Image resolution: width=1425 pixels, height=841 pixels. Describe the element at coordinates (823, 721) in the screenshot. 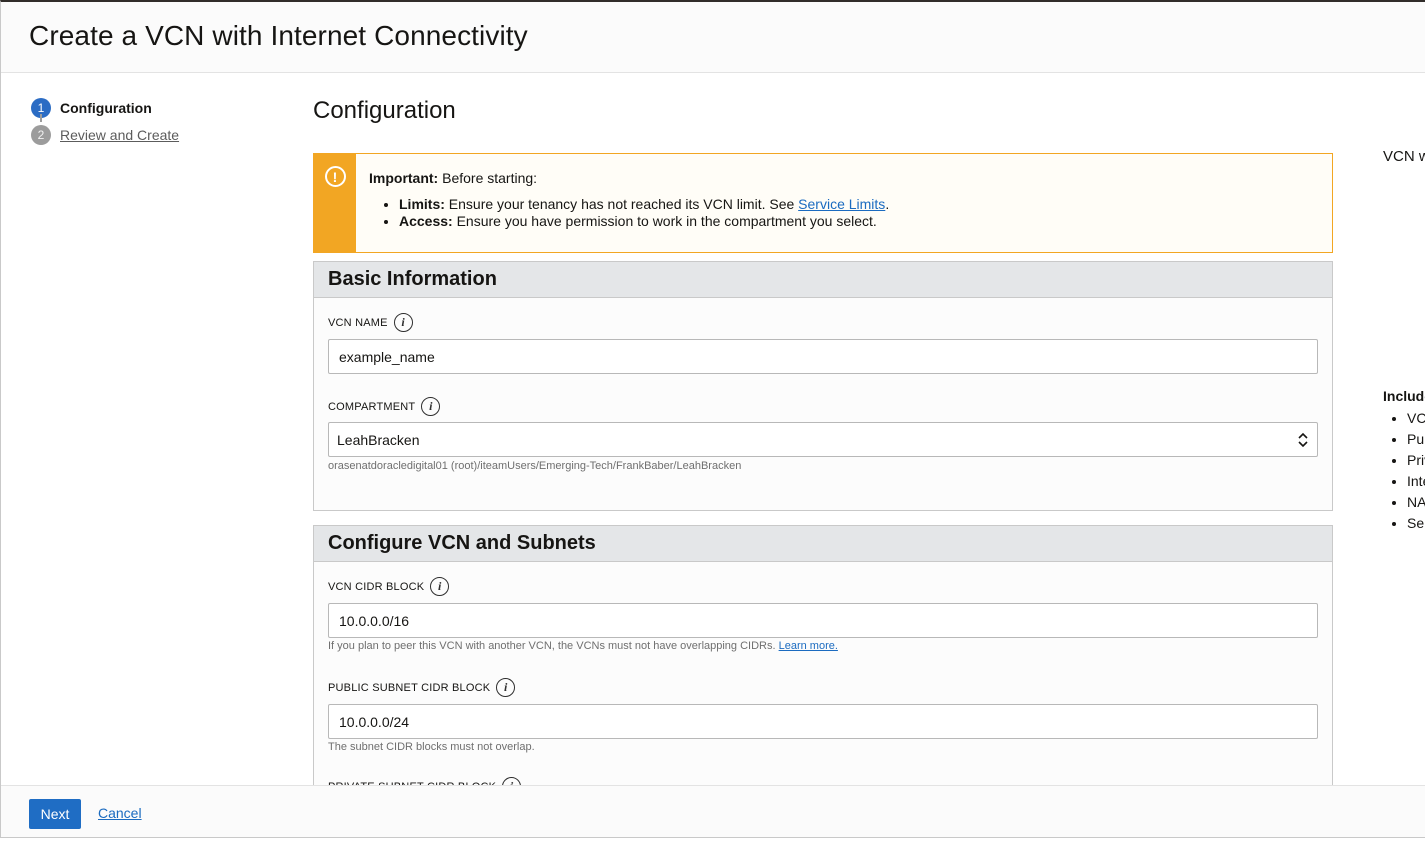

I see `public-subnet-input` at that location.